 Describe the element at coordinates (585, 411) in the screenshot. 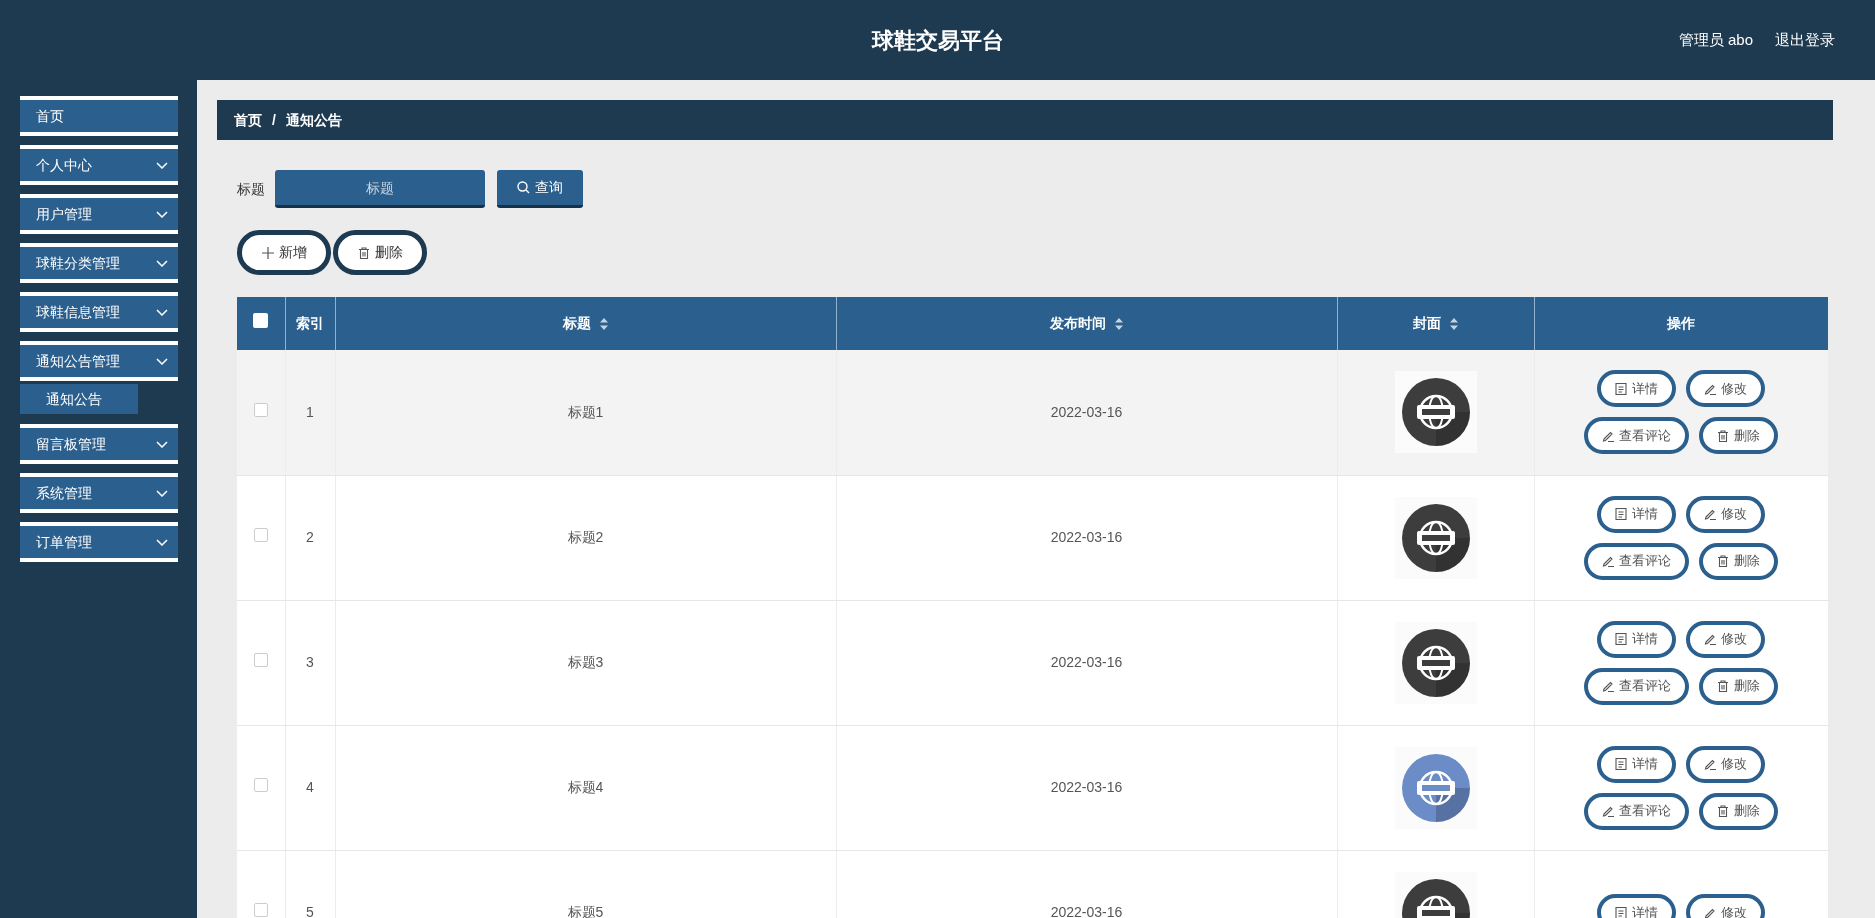

I see `title-cell: 标题1` at that location.